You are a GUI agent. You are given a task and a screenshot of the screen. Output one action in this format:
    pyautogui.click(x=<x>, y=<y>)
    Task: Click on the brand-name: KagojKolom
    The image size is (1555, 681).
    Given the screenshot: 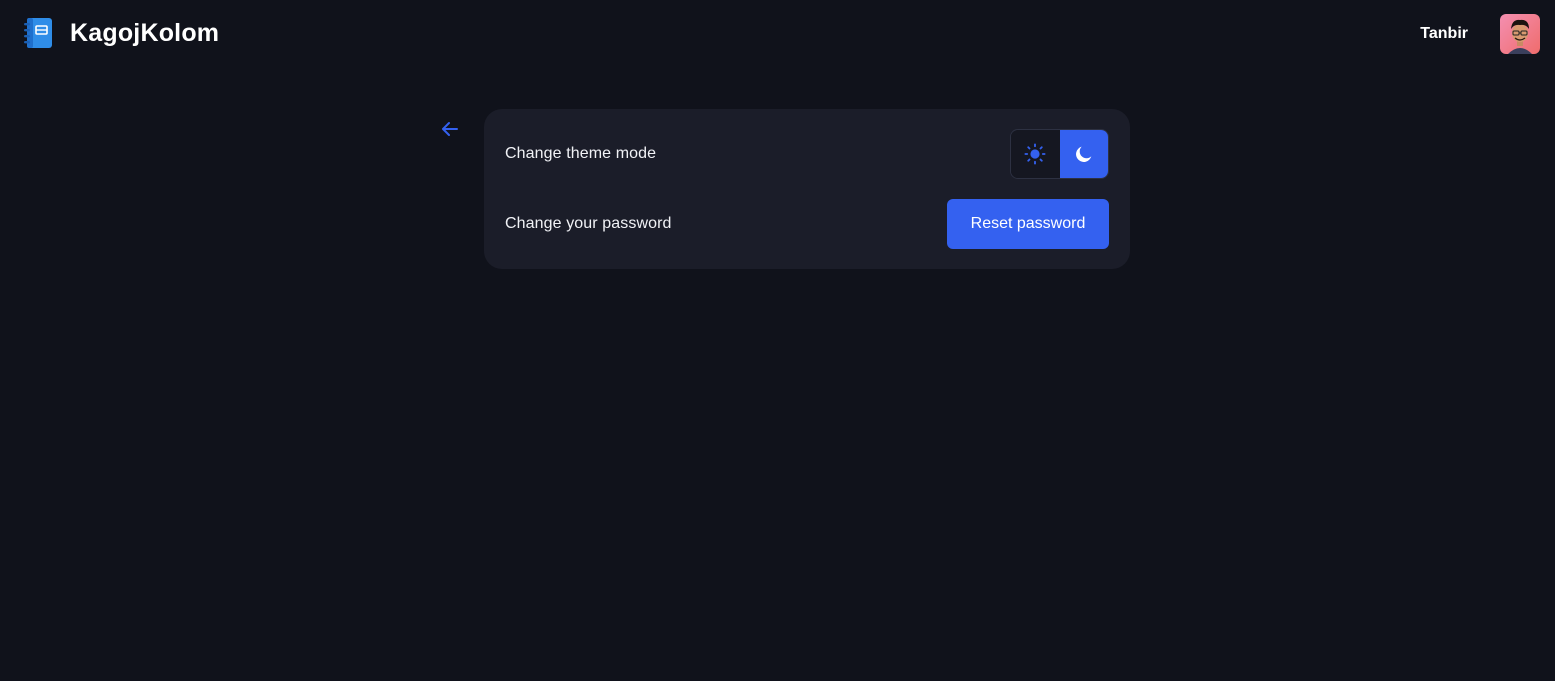 What is the action you would take?
    pyautogui.click(x=145, y=32)
    